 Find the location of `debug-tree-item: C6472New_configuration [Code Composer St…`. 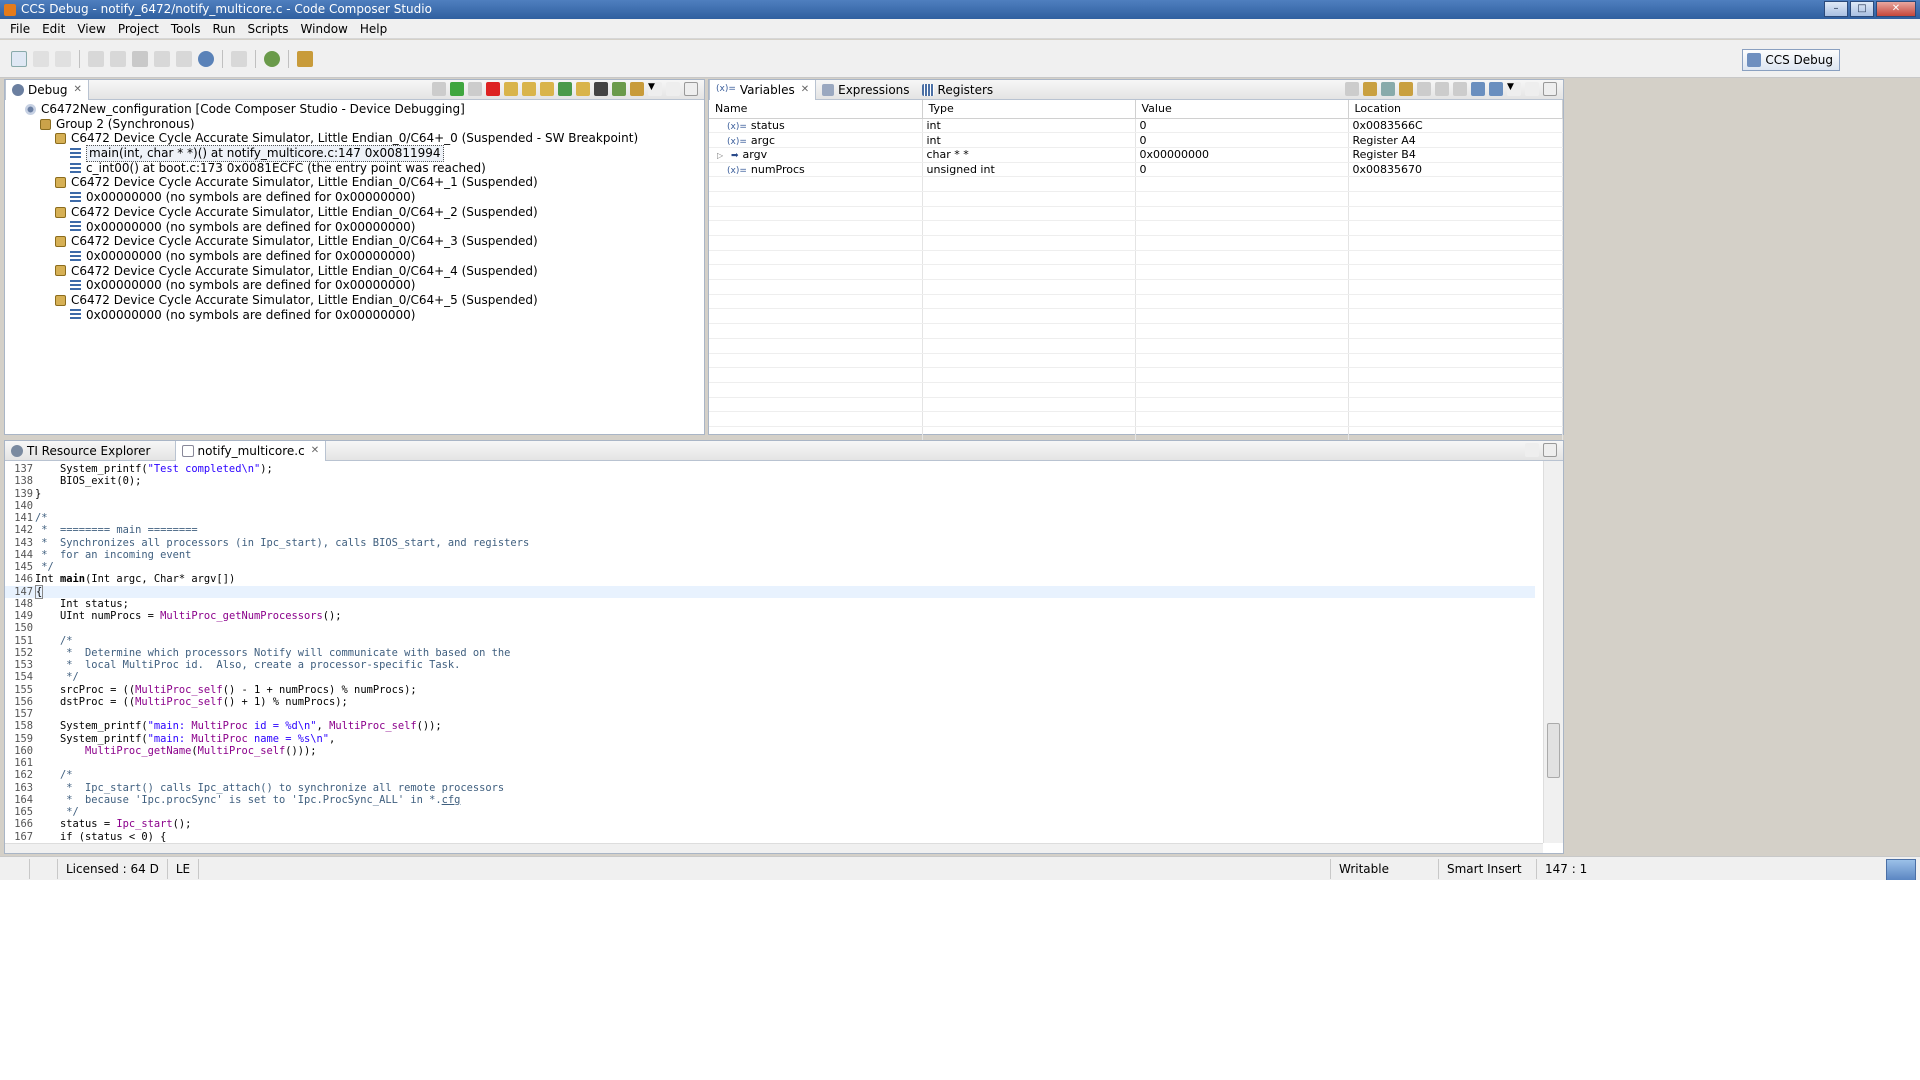

debug-tree-item: C6472New_configuration [Code Composer St… is located at coordinates (354, 109).